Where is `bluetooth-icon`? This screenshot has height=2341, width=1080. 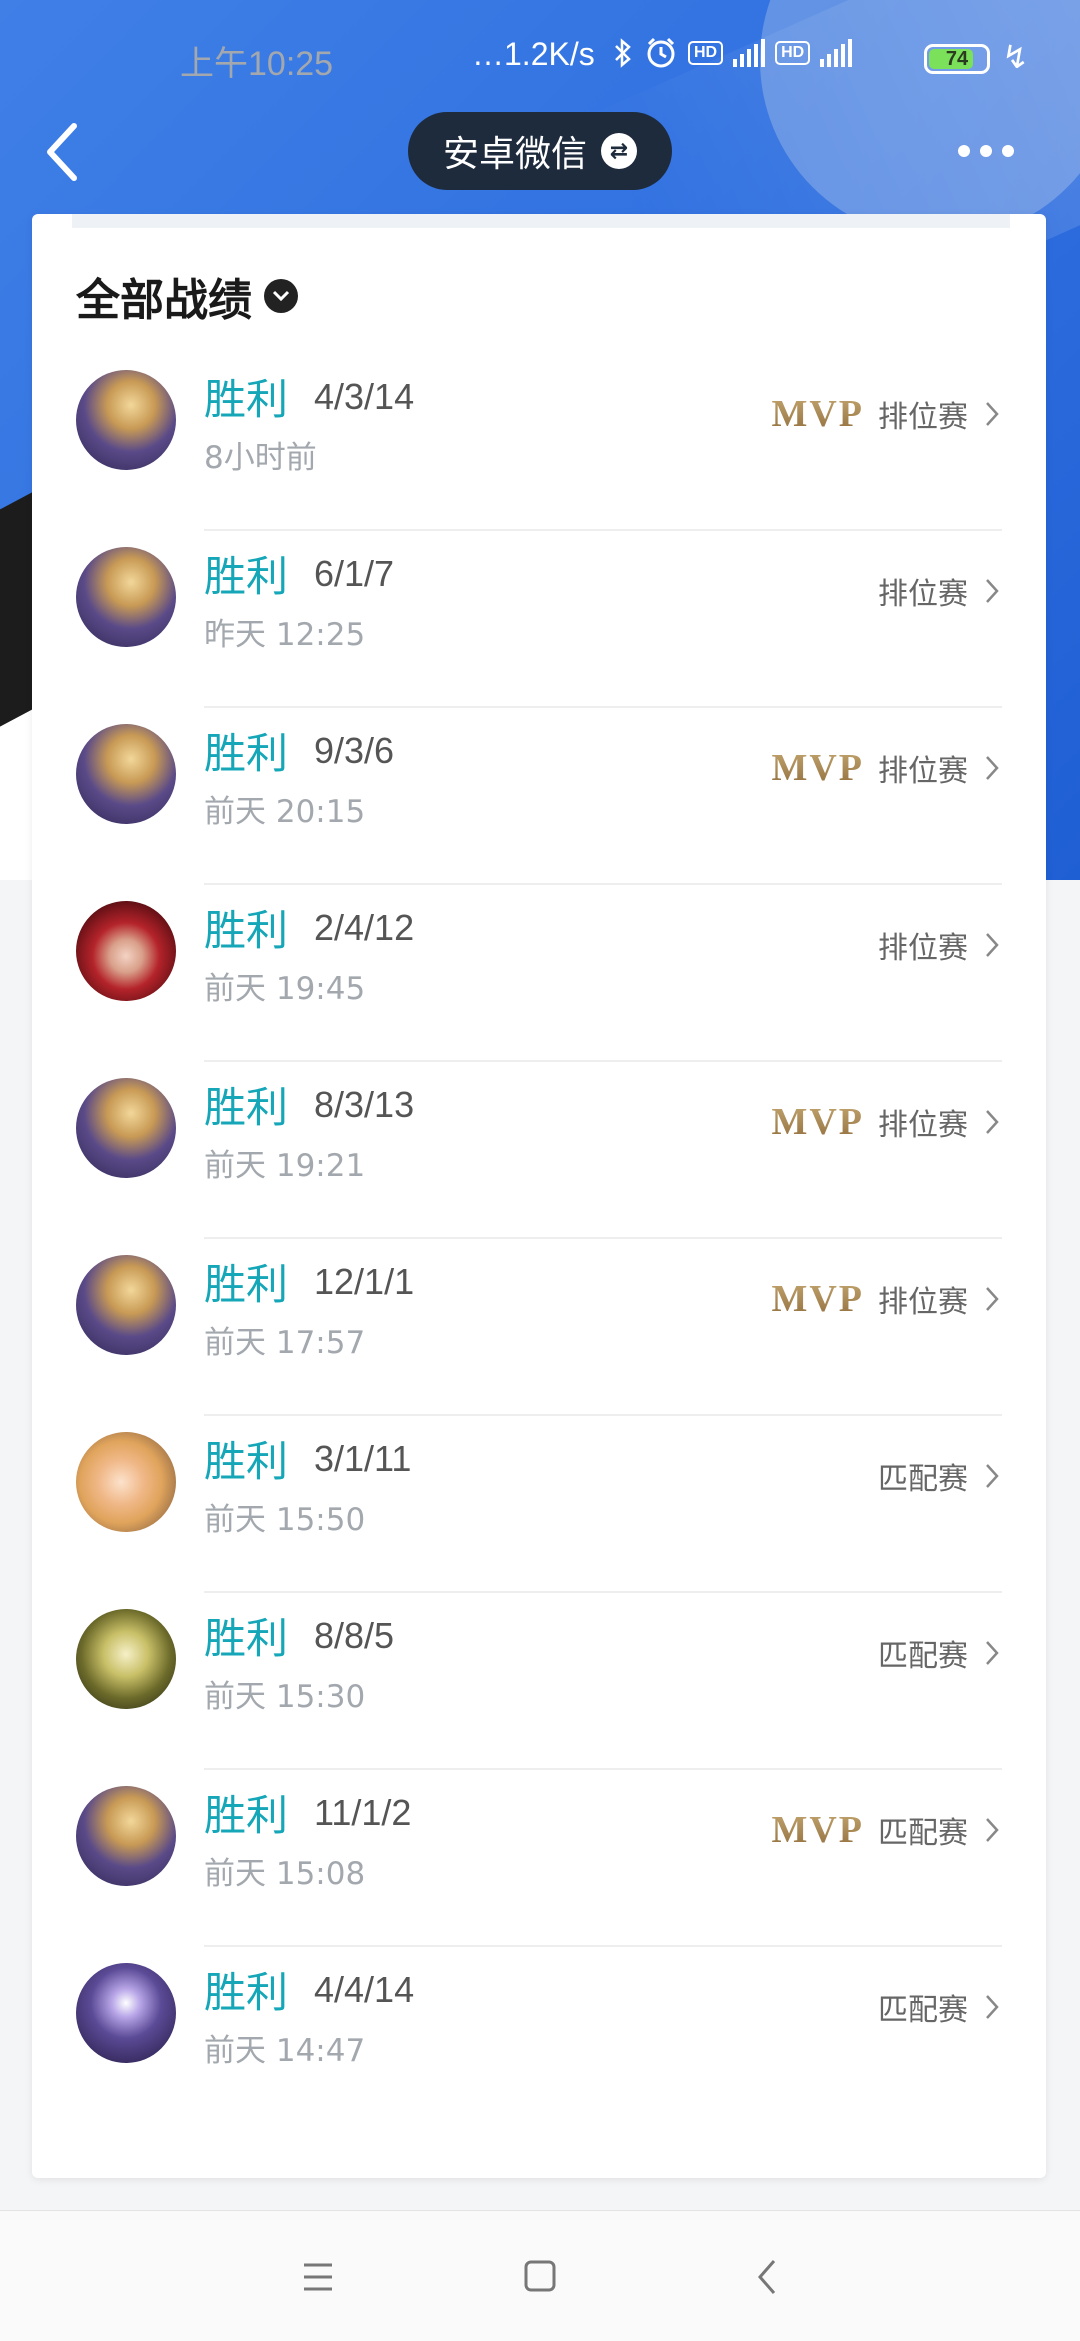
bluetooth-icon is located at coordinates (623, 53).